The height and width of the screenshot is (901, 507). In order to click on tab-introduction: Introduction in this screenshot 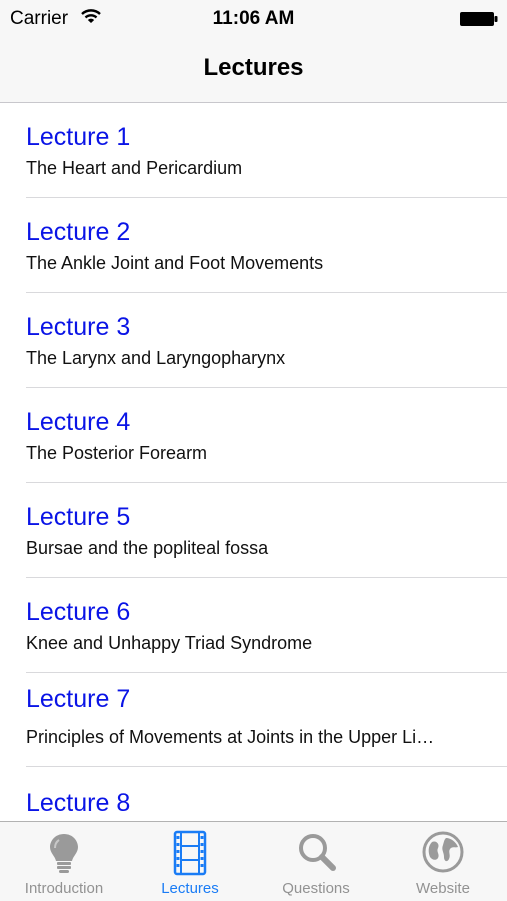, I will do `click(64, 861)`.